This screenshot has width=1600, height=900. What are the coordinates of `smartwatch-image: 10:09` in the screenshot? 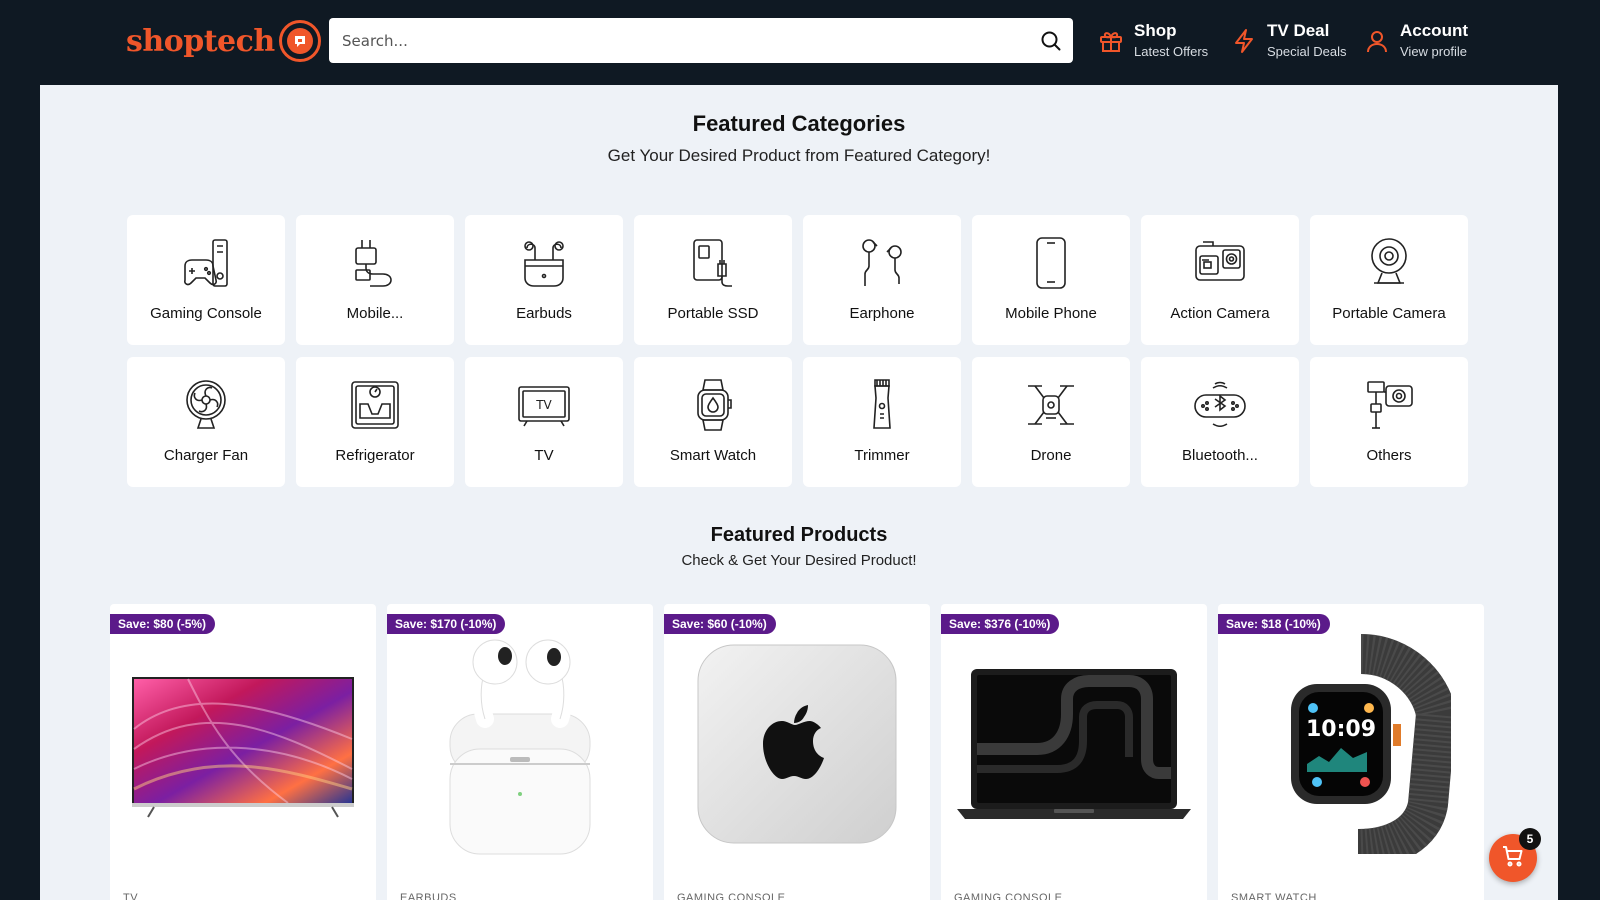 It's located at (1351, 744).